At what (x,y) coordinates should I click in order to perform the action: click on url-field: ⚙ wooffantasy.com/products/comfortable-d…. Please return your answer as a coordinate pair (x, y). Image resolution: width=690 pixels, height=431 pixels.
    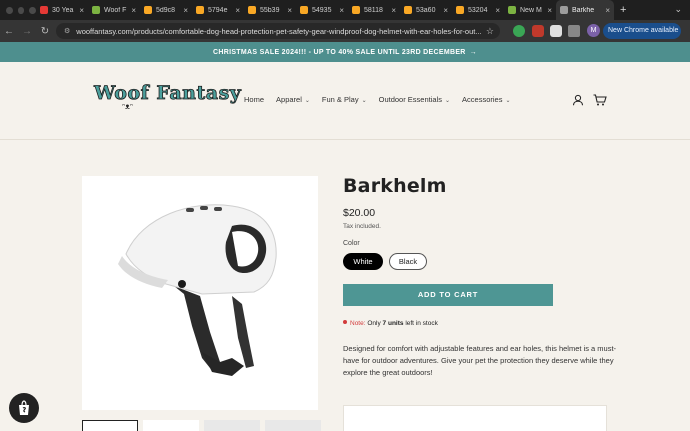
    Looking at the image, I should click on (278, 31).